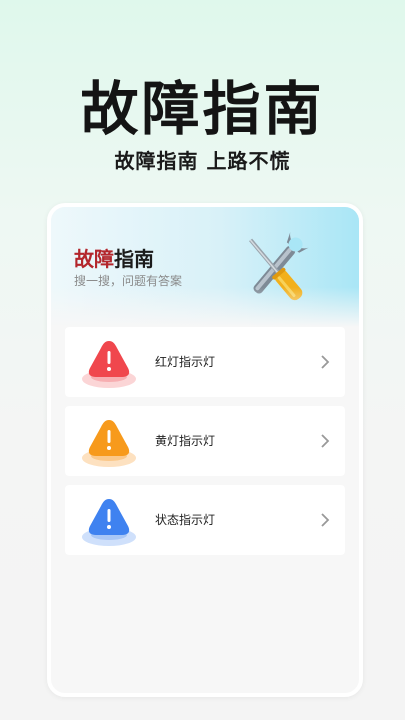  What do you see at coordinates (128, 281) in the screenshot?
I see `banner-subtitle: 搜一搜，问题有答案` at bounding box center [128, 281].